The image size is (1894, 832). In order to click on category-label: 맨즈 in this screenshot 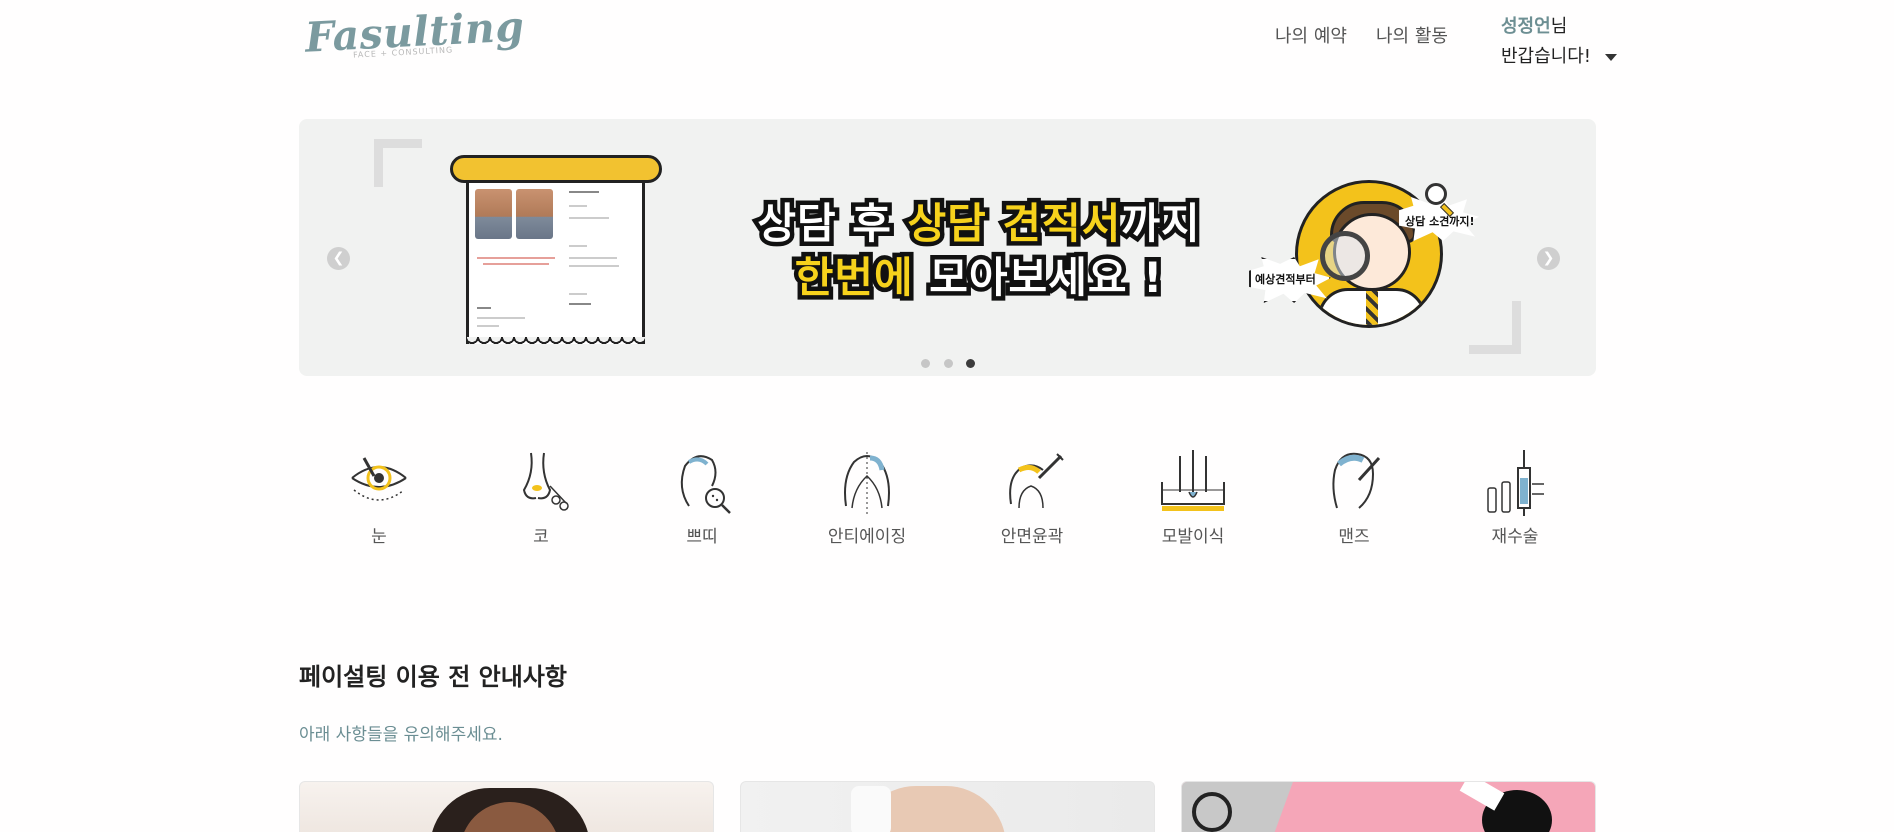, I will do `click(1354, 537)`.